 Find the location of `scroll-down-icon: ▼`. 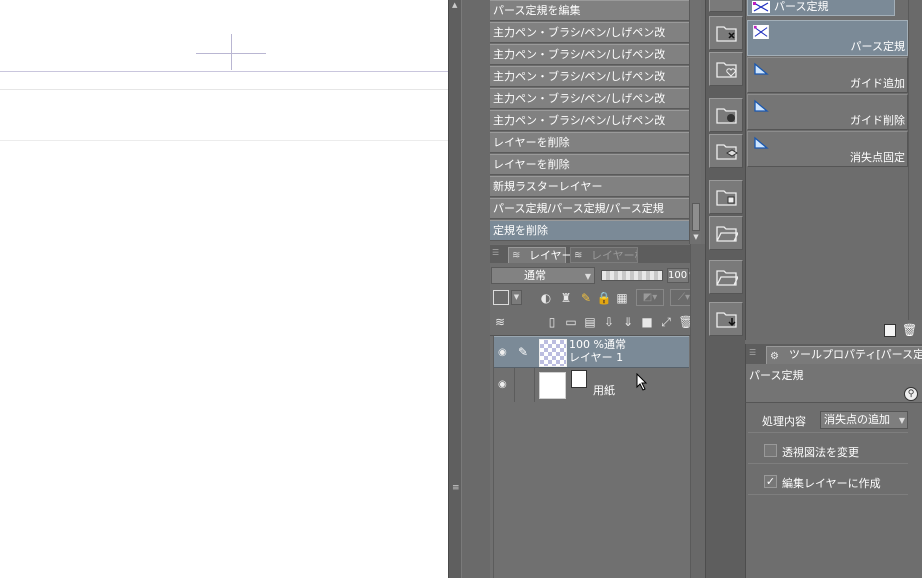

scroll-down-icon: ▼ is located at coordinates (696, 237).